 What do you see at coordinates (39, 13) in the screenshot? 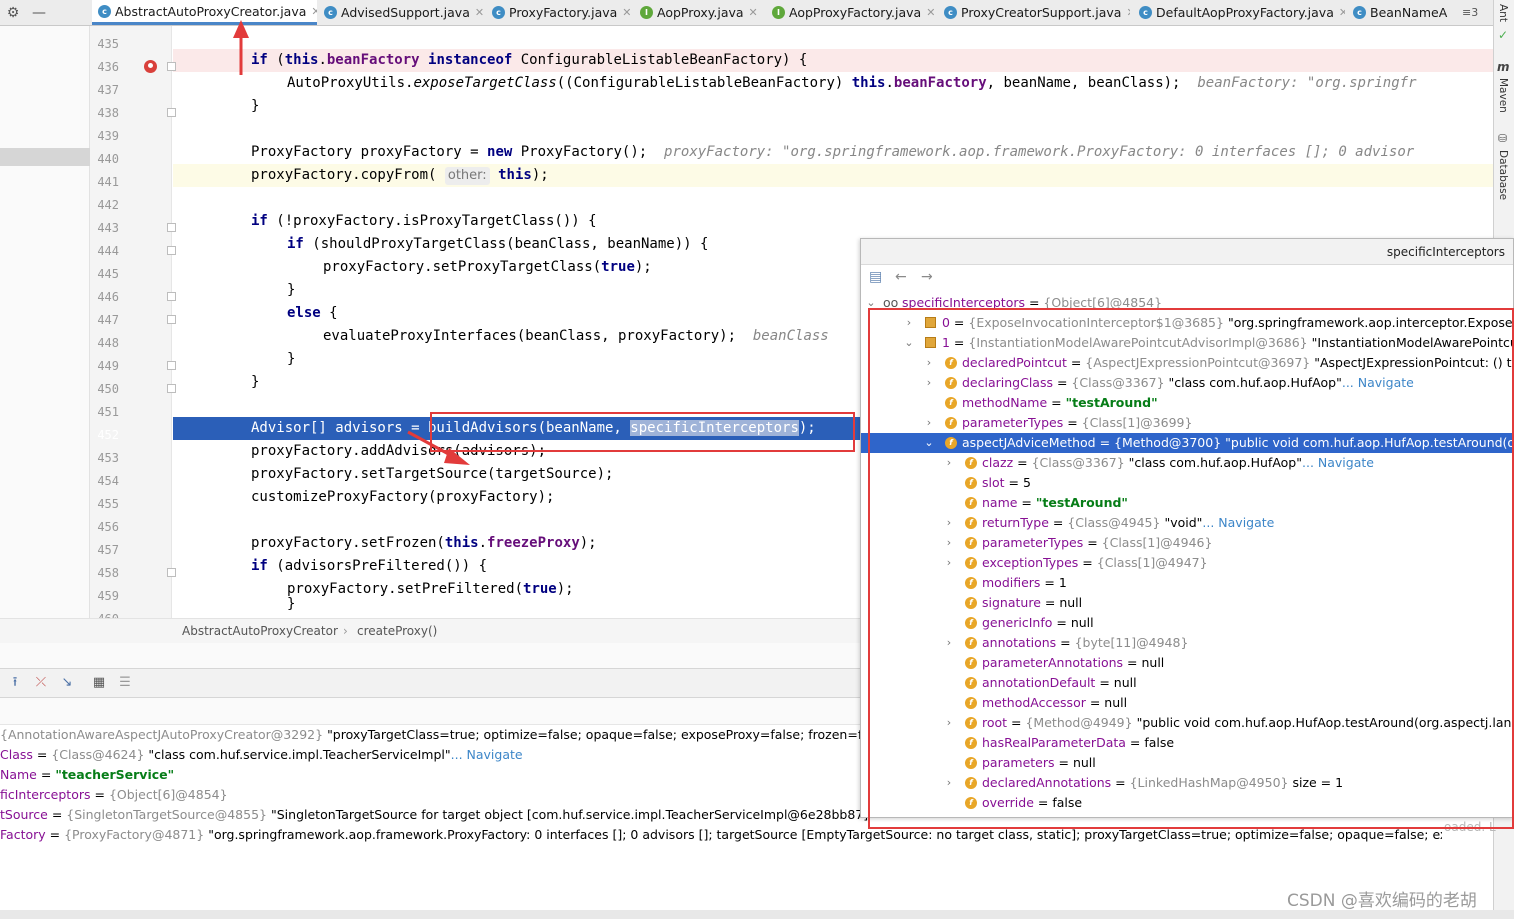
I see `minimize-icon: —` at bounding box center [39, 13].